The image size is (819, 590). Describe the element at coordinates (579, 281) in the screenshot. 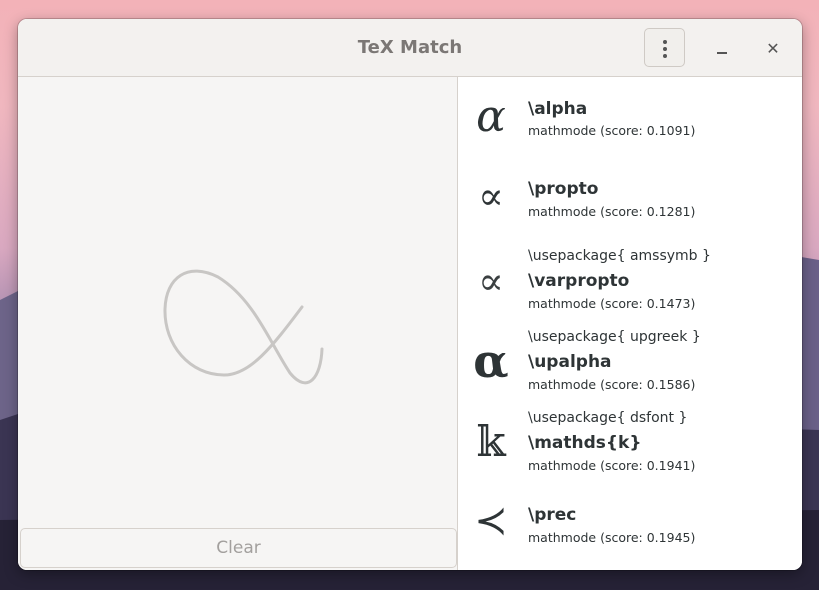

I see `result-command: \varpropto` at that location.